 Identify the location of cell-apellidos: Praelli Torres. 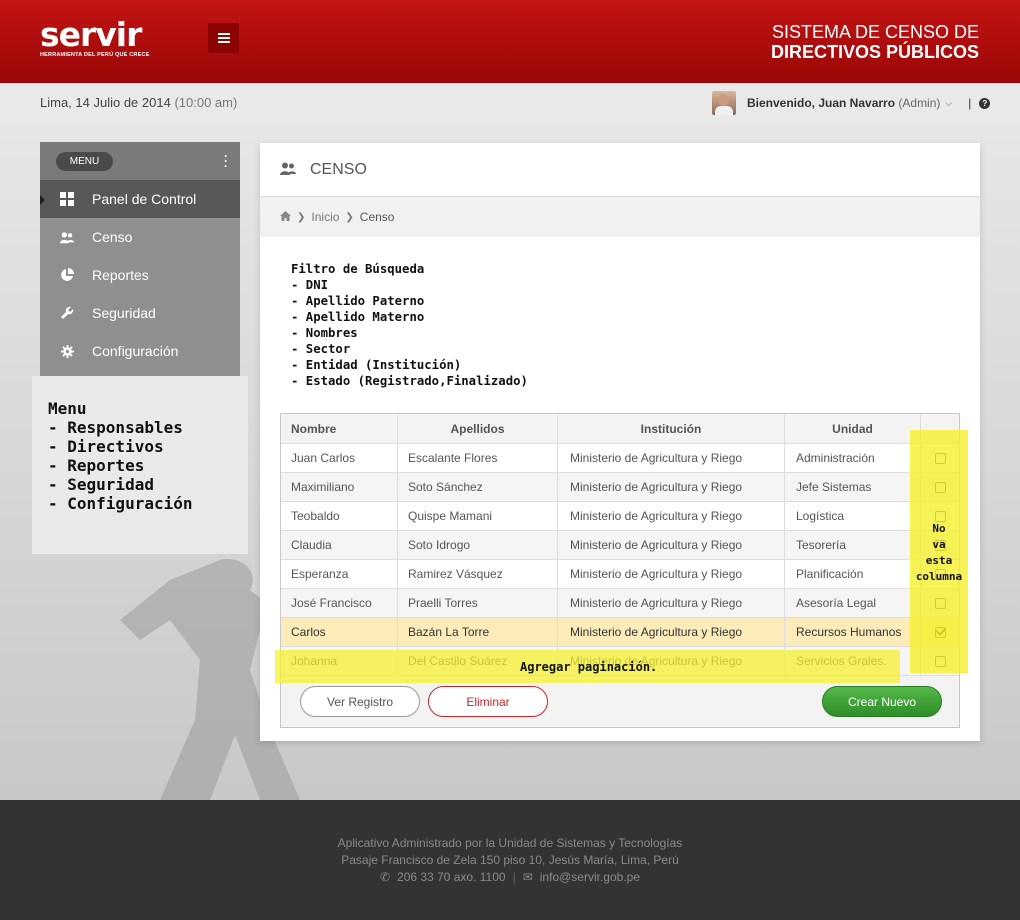
(478, 603).